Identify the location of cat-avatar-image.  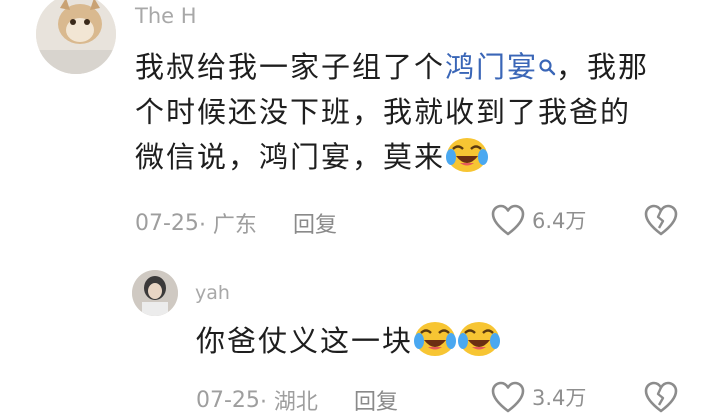
(76, 37).